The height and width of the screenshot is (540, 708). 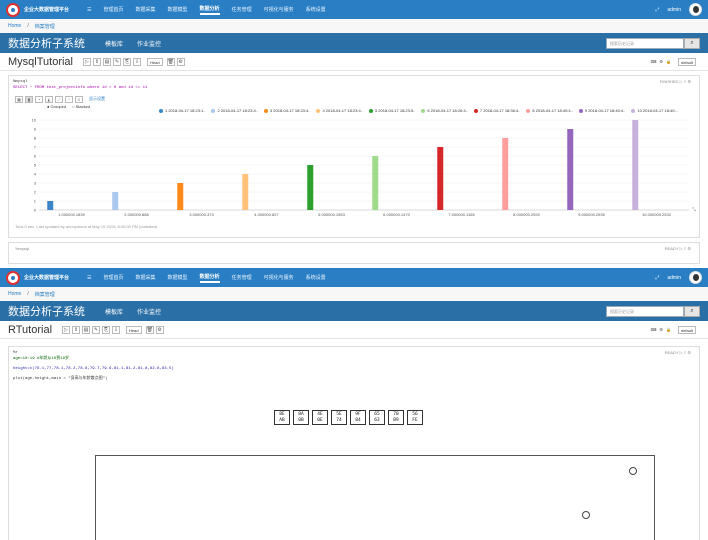 What do you see at coordinates (35, 147) in the screenshot?
I see `y-tick-label: 7` at bounding box center [35, 147].